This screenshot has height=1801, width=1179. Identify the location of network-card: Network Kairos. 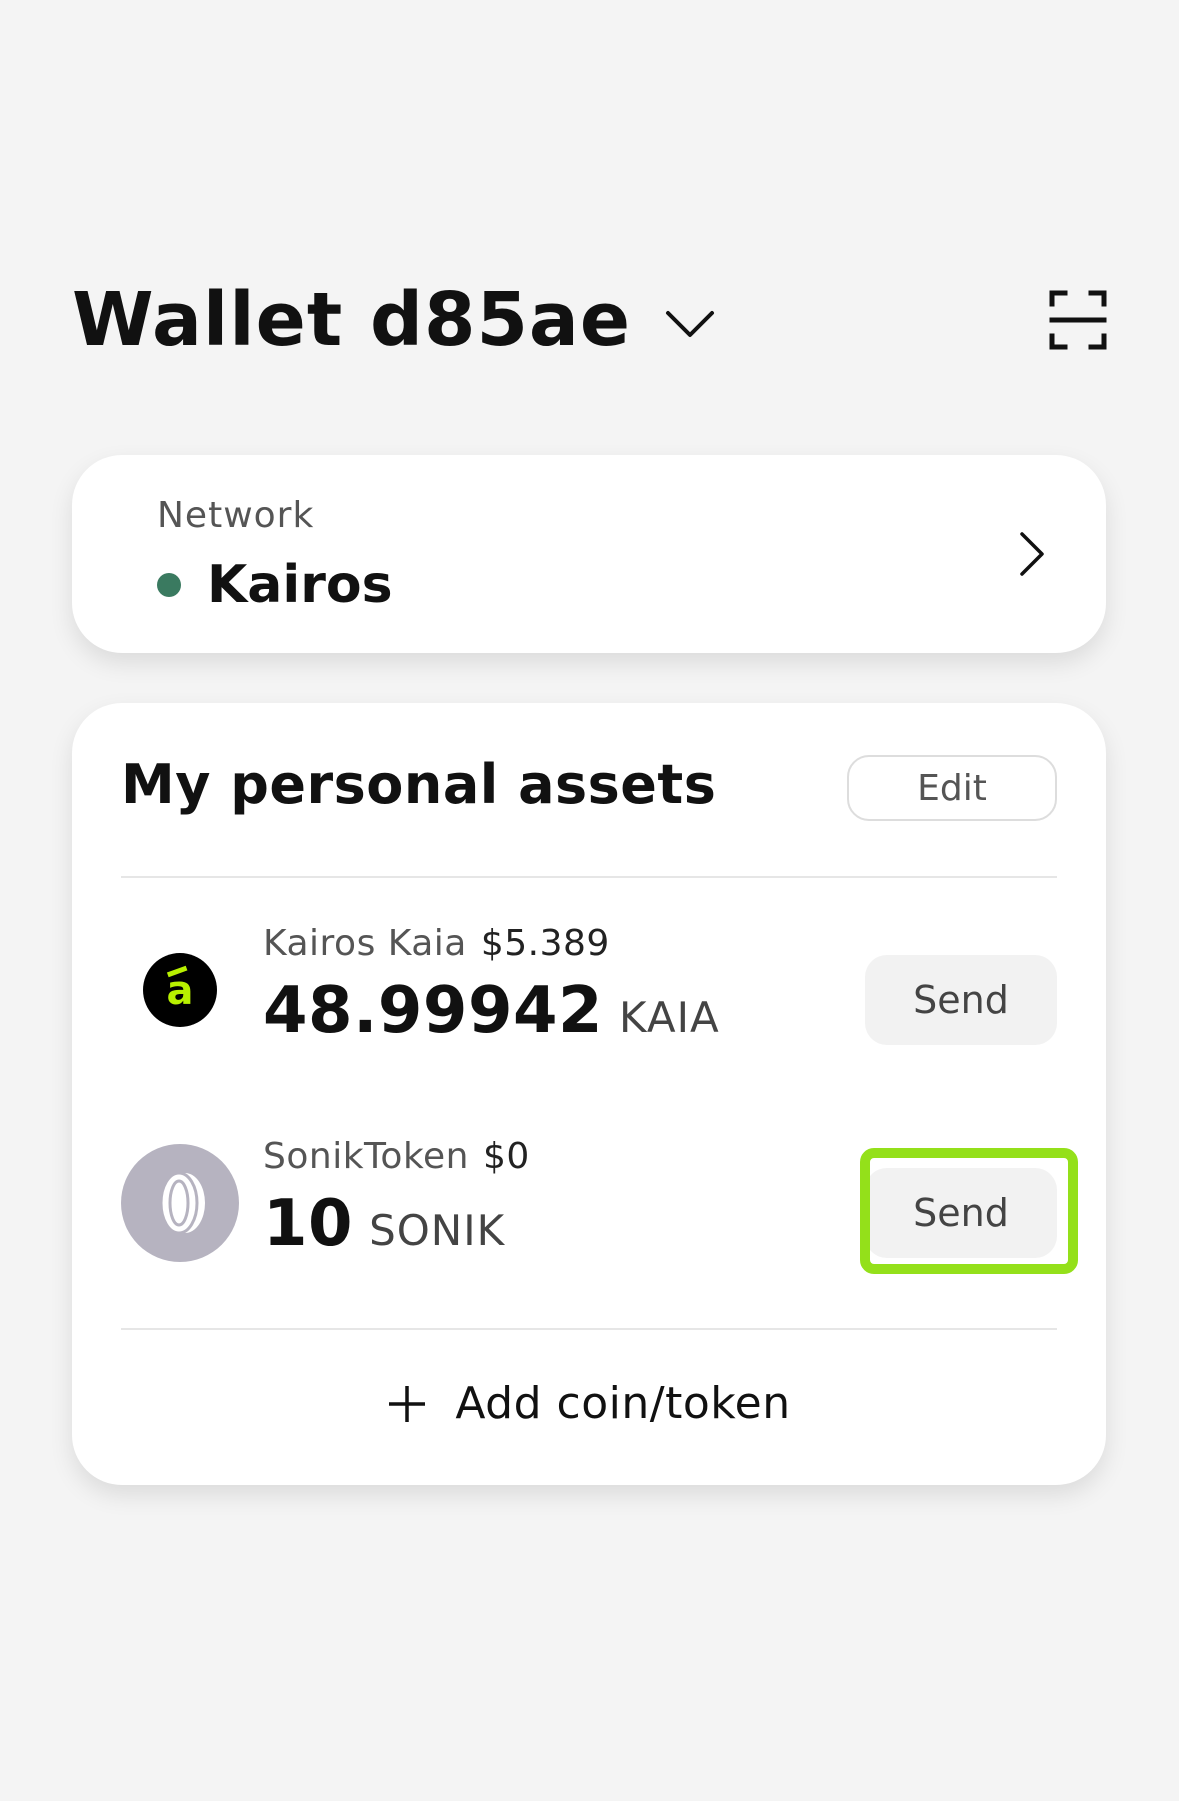
(589, 554).